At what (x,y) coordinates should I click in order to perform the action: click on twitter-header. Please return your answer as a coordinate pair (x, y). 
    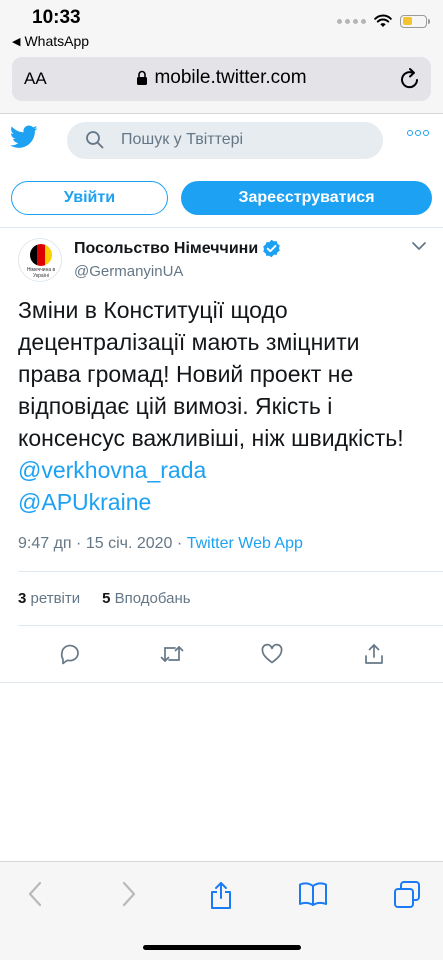
    Looking at the image, I should click on (221, 143).